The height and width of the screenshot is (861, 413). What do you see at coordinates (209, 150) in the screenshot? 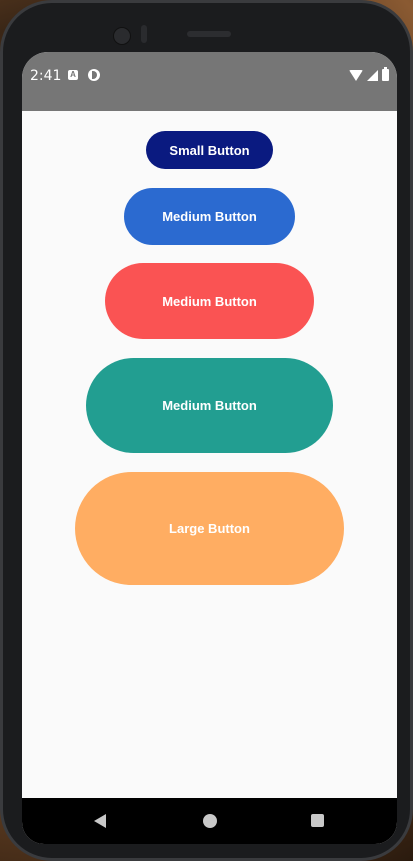
I see `small-button: Small Button` at bounding box center [209, 150].